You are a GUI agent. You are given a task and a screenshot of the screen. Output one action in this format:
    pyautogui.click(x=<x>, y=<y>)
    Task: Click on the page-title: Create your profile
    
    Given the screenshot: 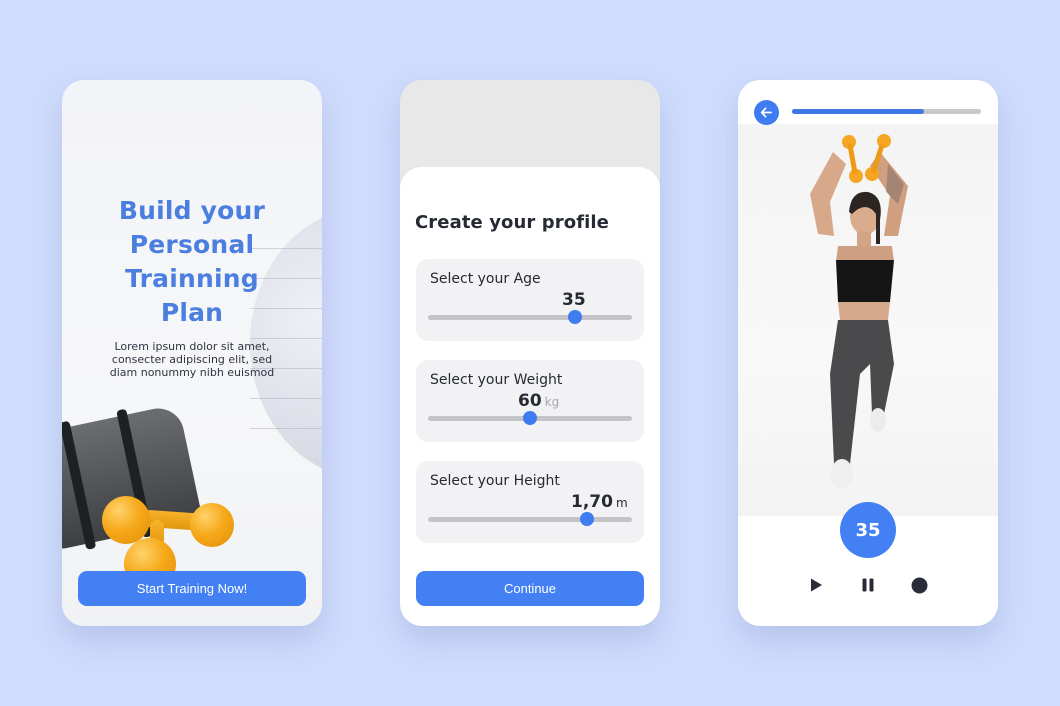 What is the action you would take?
    pyautogui.click(x=512, y=222)
    